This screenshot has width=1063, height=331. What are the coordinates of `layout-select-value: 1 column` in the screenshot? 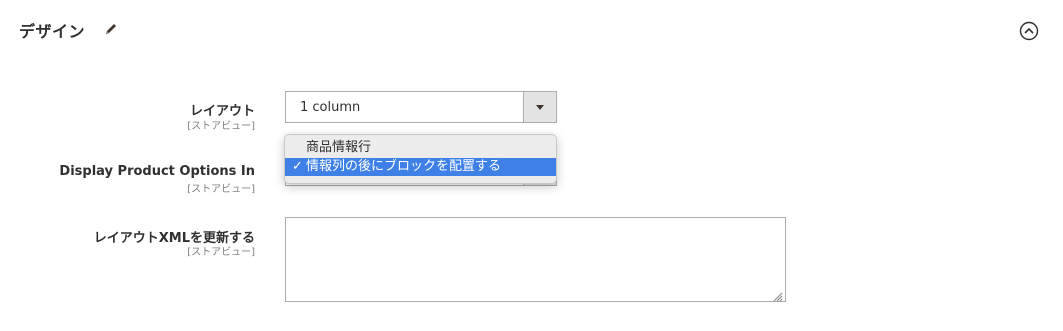 It's located at (330, 107).